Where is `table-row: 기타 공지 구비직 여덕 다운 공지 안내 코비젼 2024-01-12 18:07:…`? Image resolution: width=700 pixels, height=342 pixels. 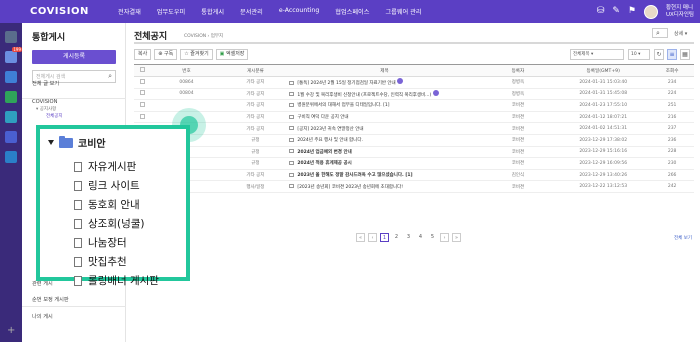 table-row: 기타 공지 구비직 여덕 다운 공지 안내 코비젼 2024-01-12 18:07:… is located at coordinates (414, 117).